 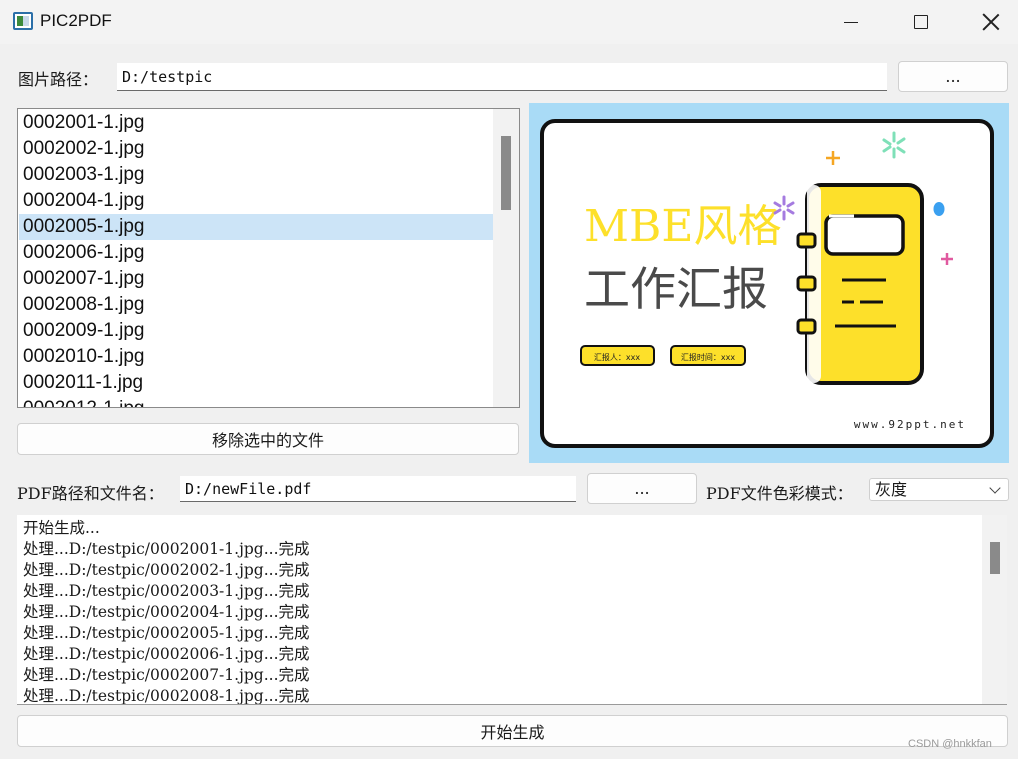 What do you see at coordinates (256, 227) in the screenshot?
I see `file-list-item: 0002005-1.jpg` at bounding box center [256, 227].